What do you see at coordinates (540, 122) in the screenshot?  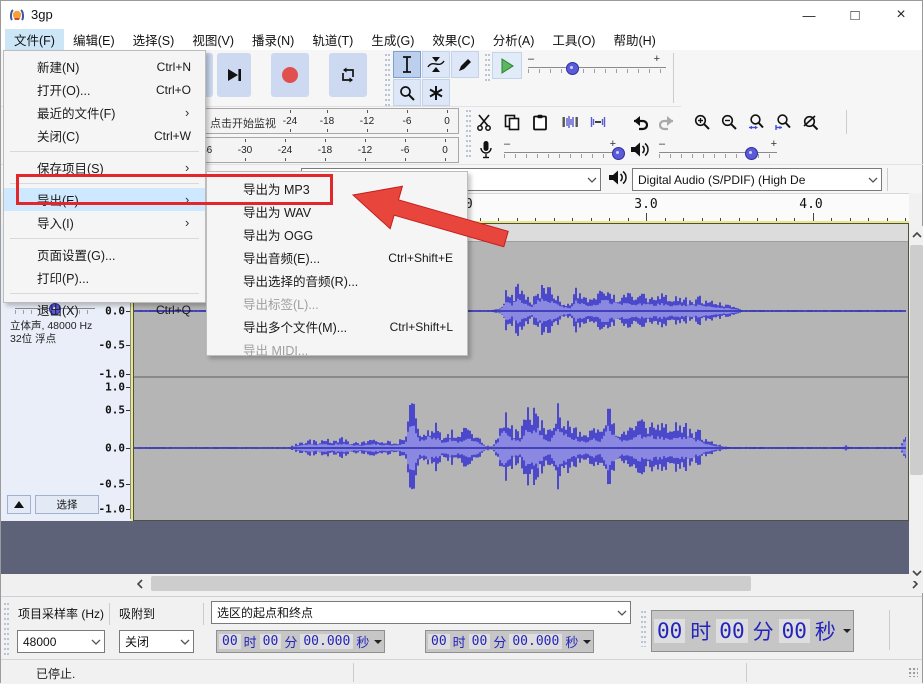 I see `paste-button` at bounding box center [540, 122].